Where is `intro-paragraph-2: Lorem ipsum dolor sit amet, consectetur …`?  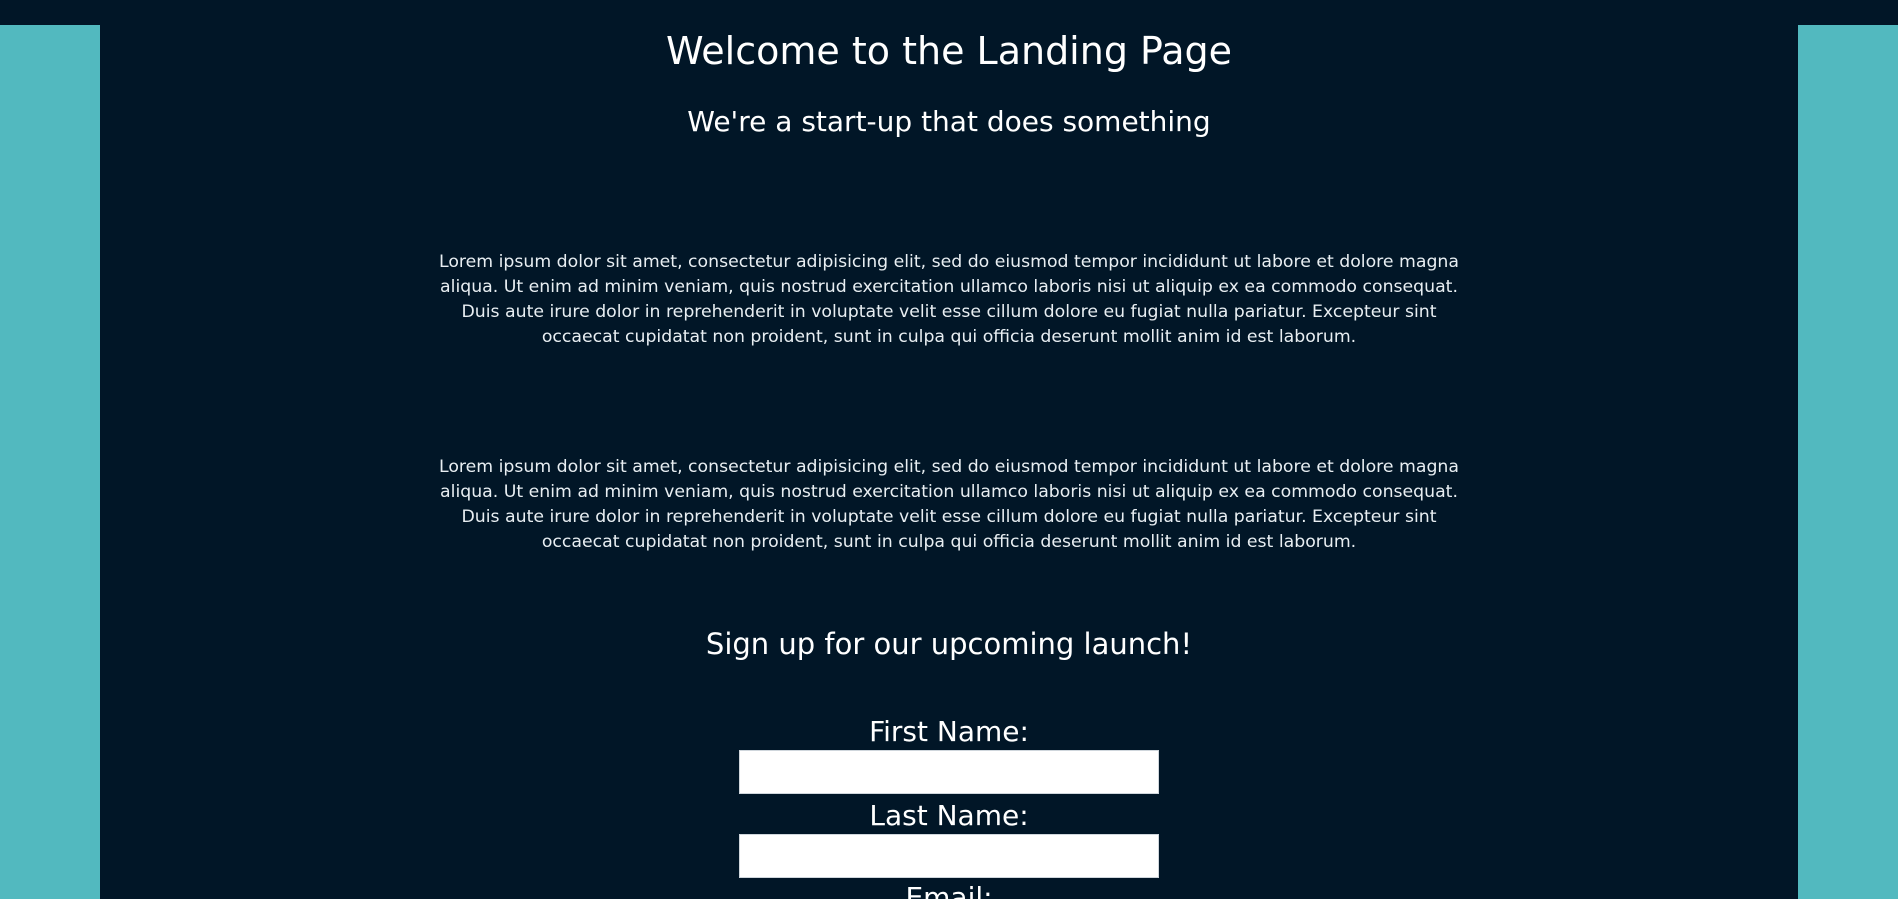
intro-paragraph-2: Lorem ipsum dolor sit amet, consectetur … is located at coordinates (949, 504).